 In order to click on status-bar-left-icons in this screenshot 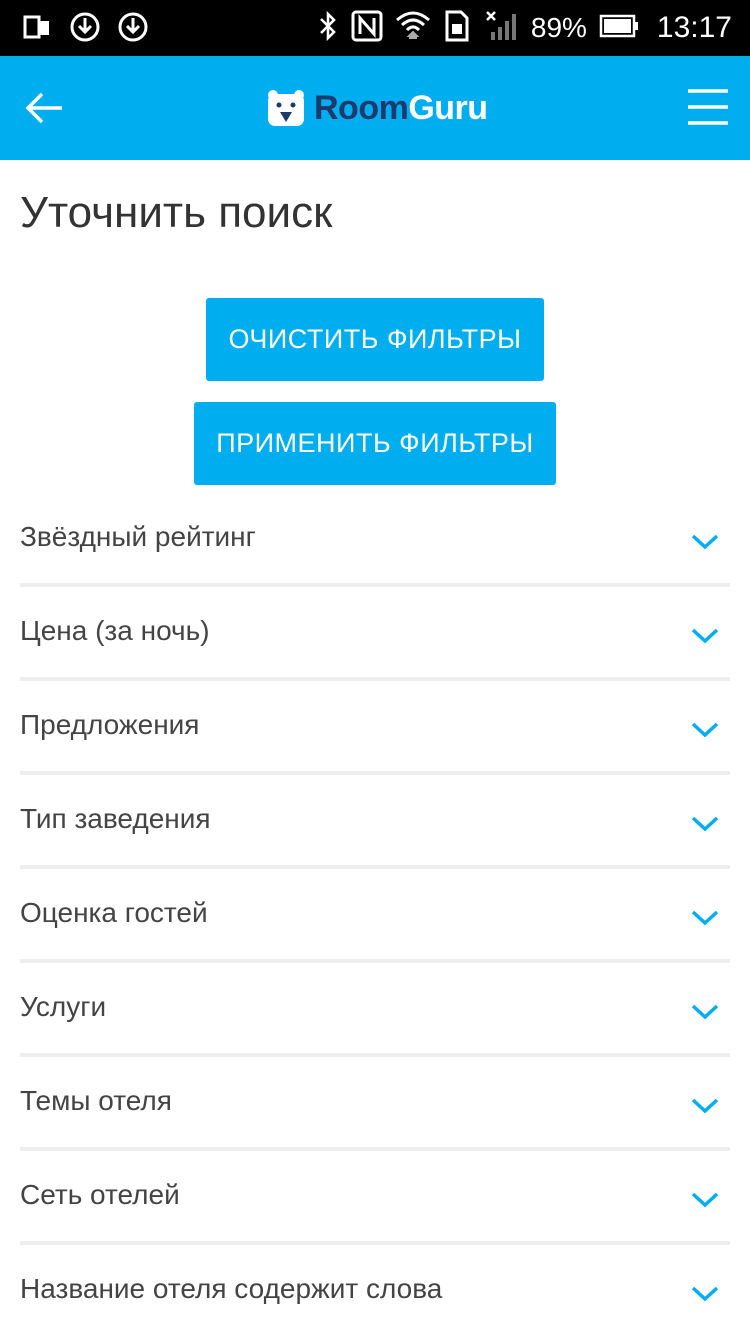, I will do `click(85, 27)`.